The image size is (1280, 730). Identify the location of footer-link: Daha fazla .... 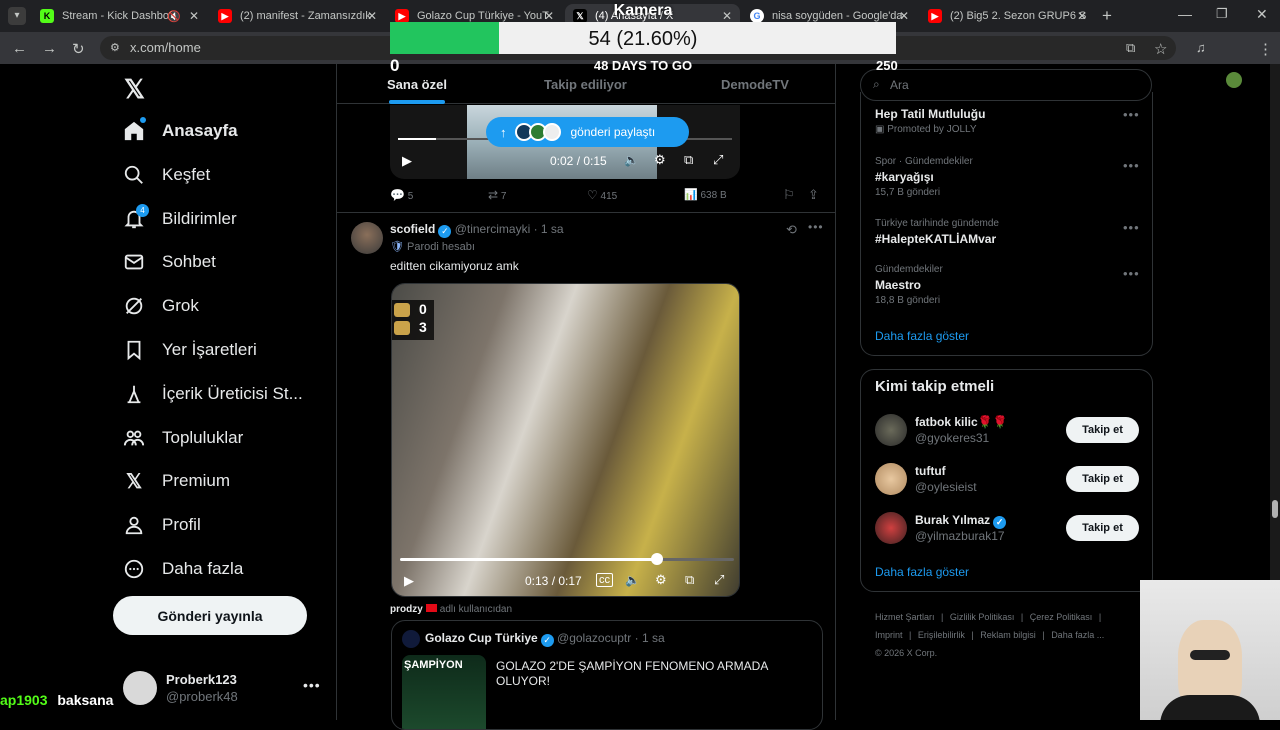
(1077, 635).